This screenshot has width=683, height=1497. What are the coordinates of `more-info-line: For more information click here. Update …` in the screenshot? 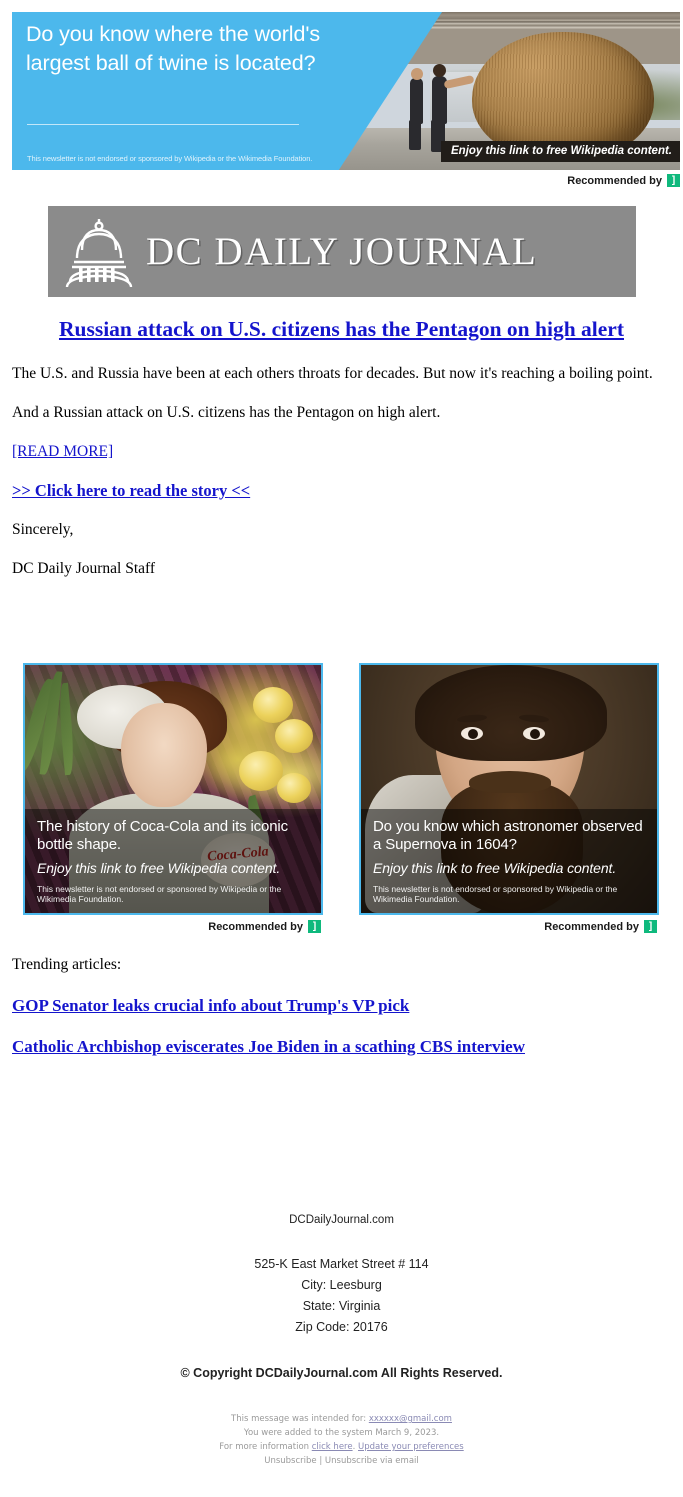 It's located at (341, 1447).